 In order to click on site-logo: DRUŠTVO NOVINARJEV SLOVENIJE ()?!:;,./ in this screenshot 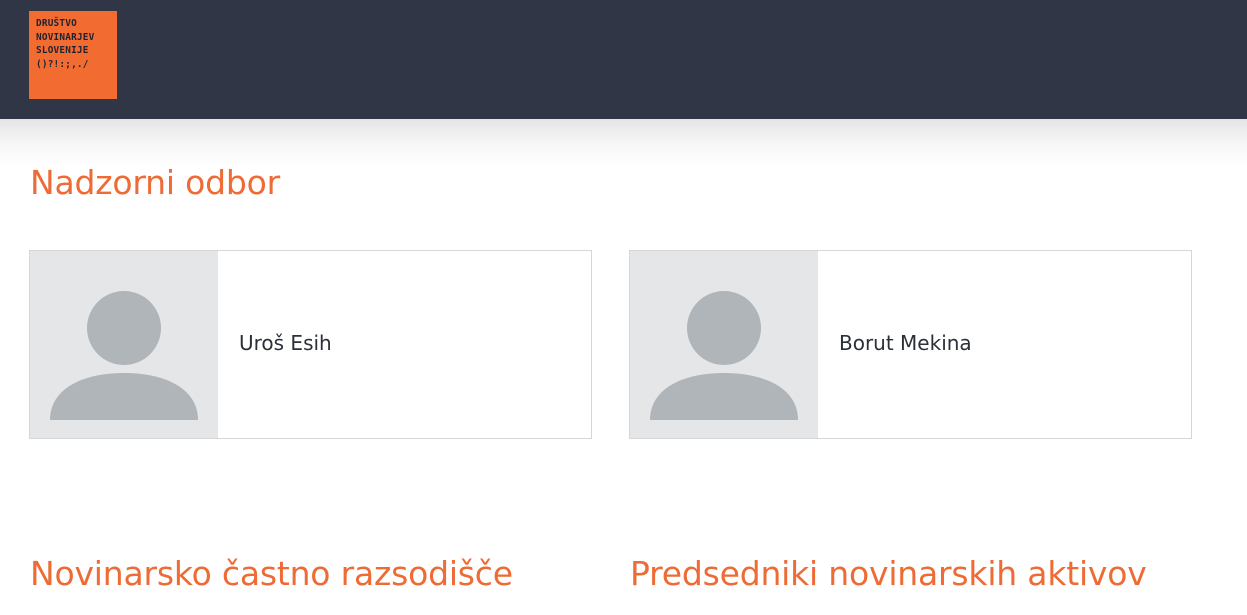, I will do `click(73, 55)`.